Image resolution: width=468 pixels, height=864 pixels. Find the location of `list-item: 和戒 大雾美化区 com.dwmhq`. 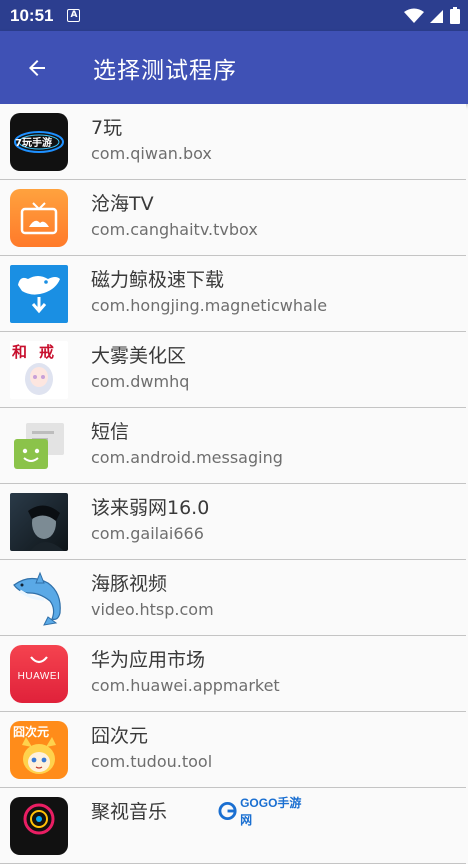

list-item: 和戒 大雾美化区 com.dwmhq is located at coordinates (233, 370).